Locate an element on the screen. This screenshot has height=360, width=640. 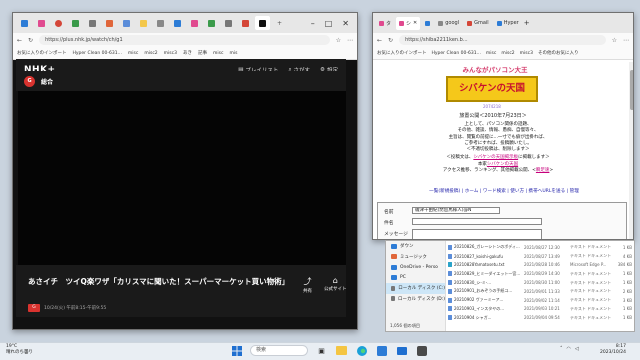
bookmark-item: mis is located at coordinates (233, 53).